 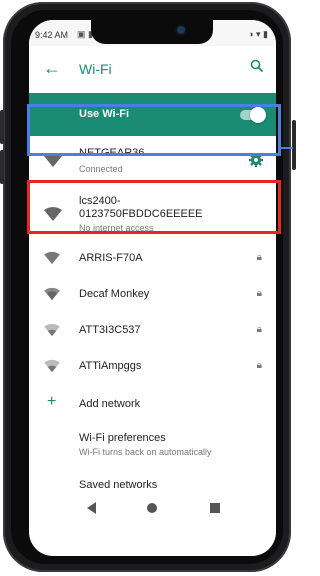 What do you see at coordinates (52, 401) in the screenshot?
I see `plus-icon: +` at bounding box center [52, 401].